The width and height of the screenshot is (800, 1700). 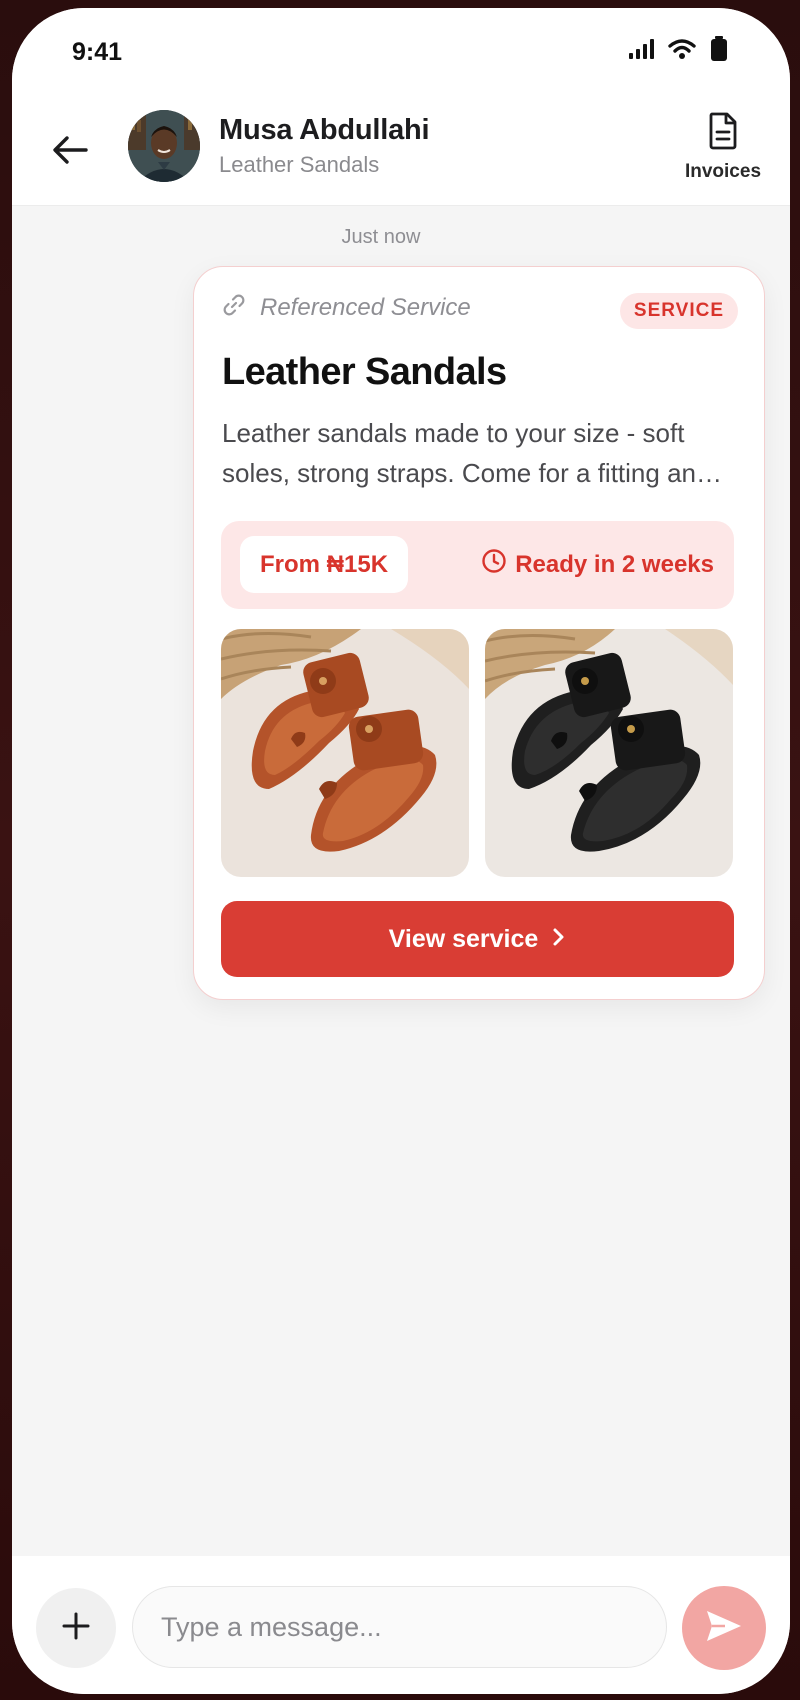 What do you see at coordinates (381, 237) in the screenshot?
I see `timestamp-text: Just now` at bounding box center [381, 237].